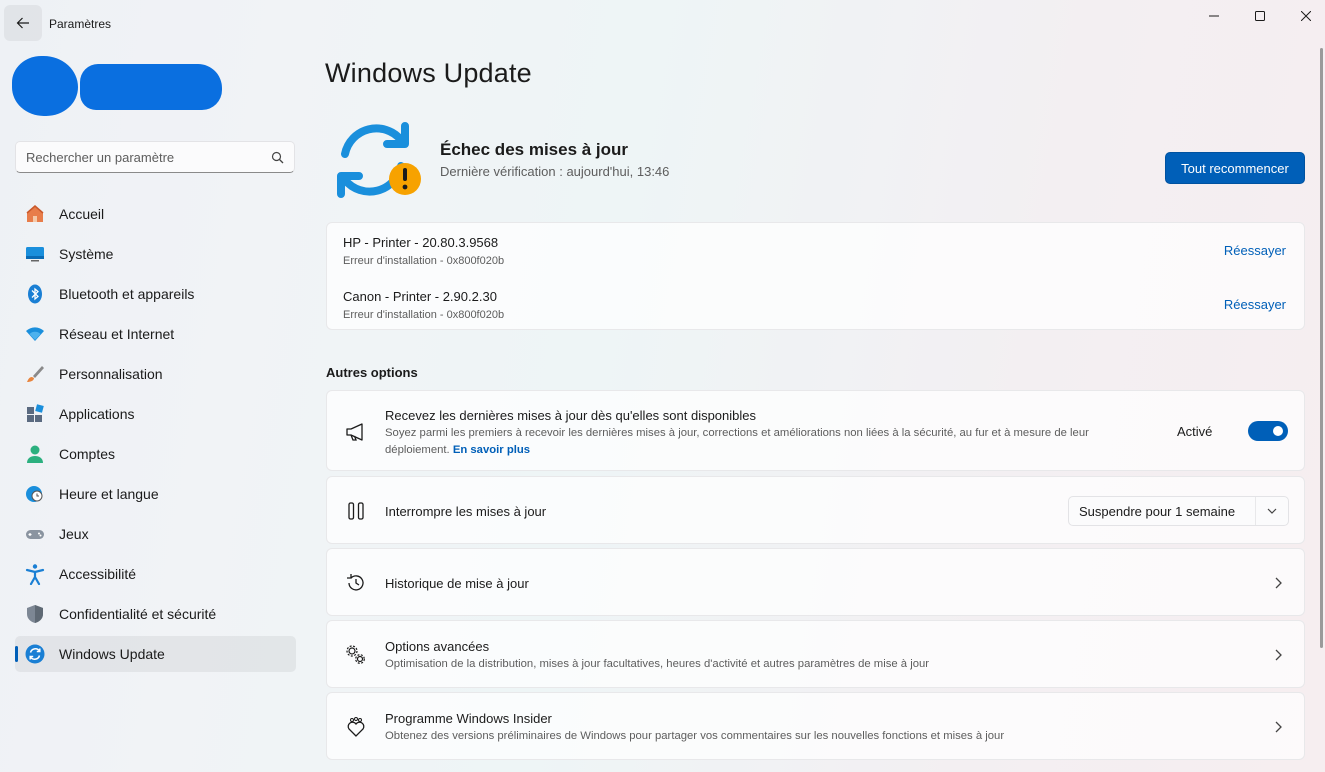 This screenshot has width=1325, height=772. I want to click on sidebar-item-label: Confidentialité et sécurité, so click(138, 614).